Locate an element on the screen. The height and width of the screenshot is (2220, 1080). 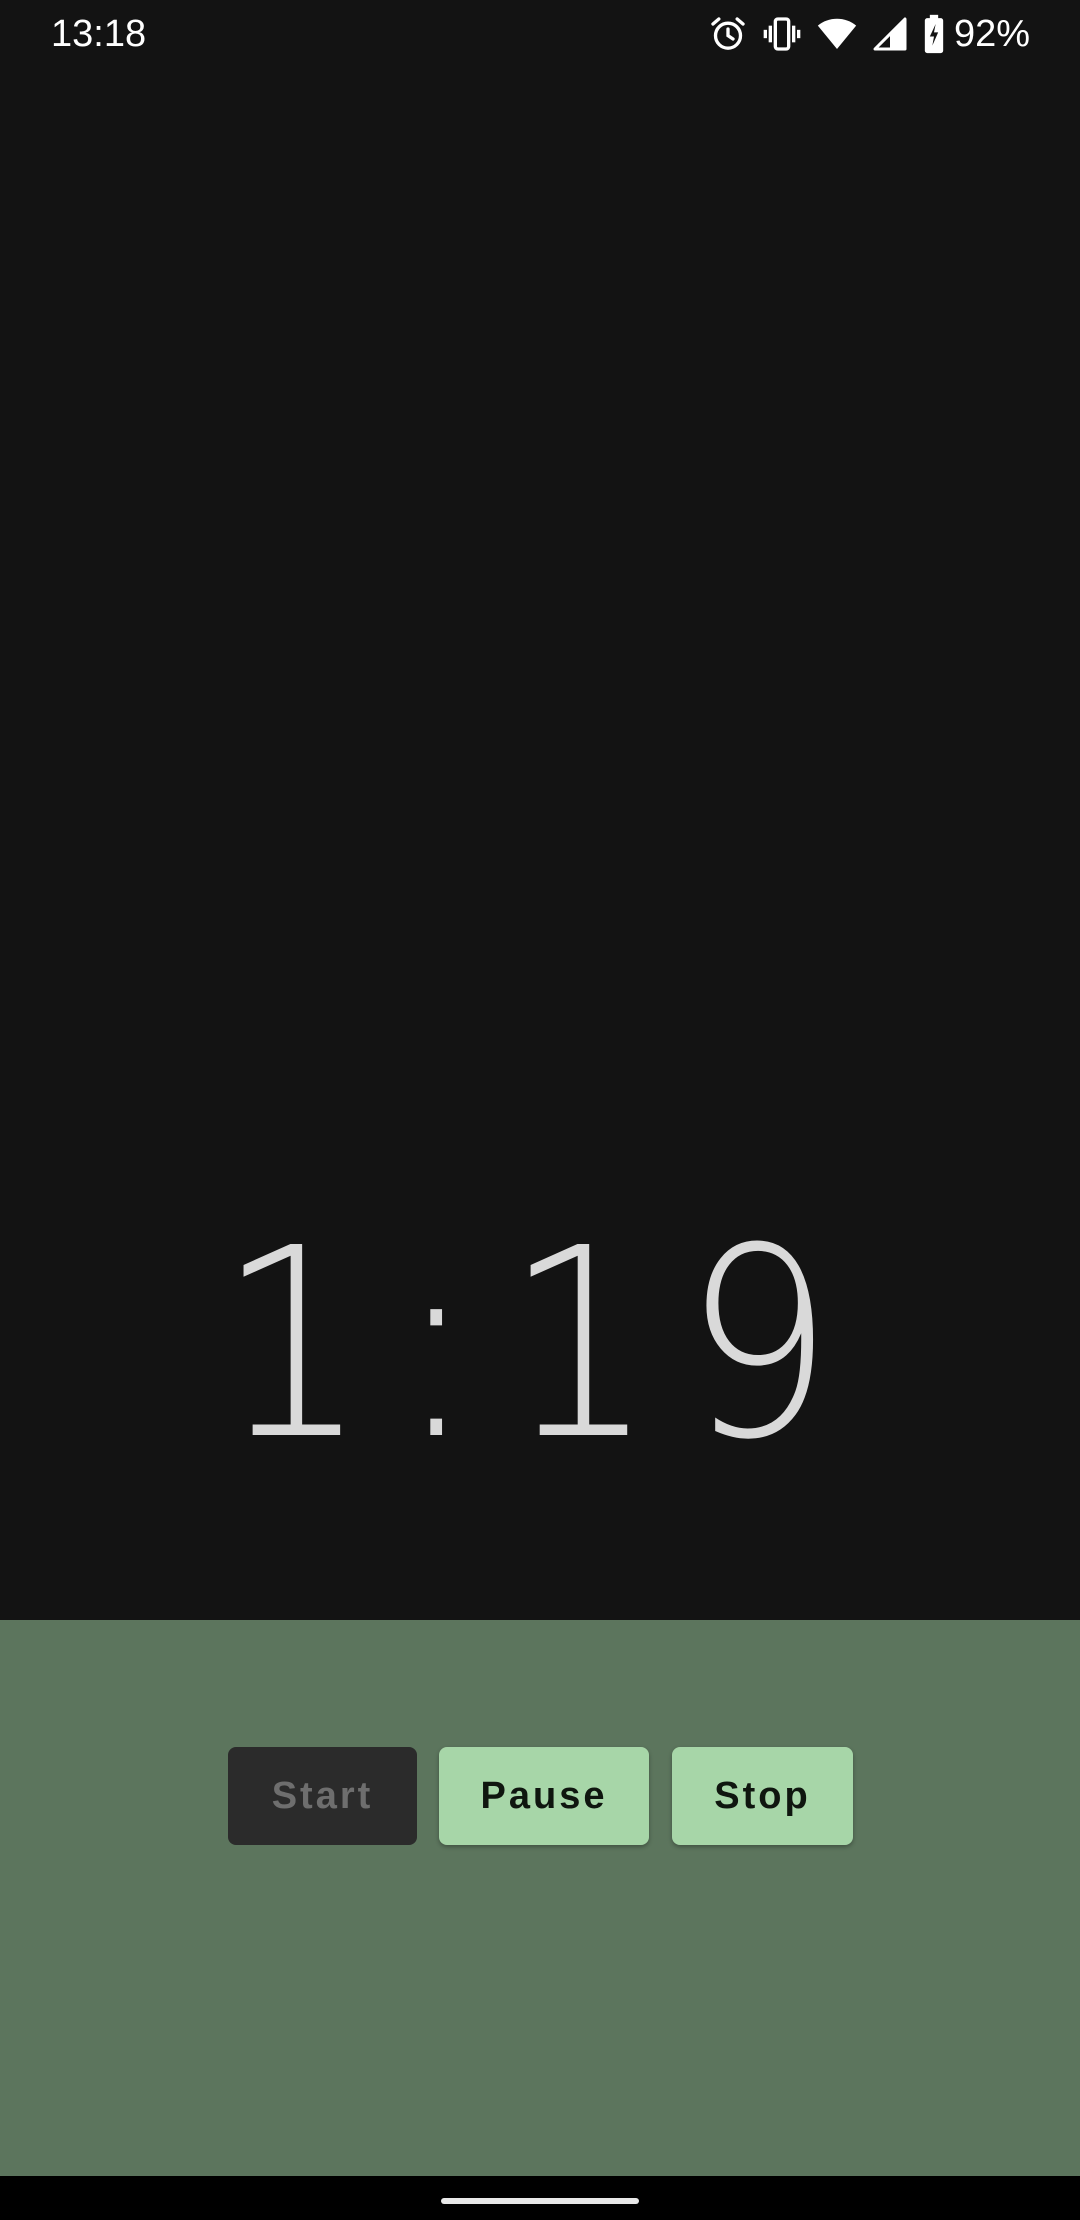
alarm-icon is located at coordinates (728, 33).